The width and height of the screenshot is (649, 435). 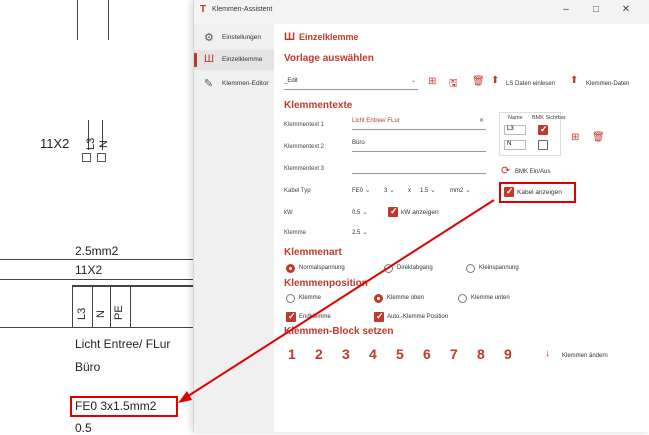 What do you see at coordinates (339, 331) in the screenshot?
I see `block-title: Klemmen-Block setzen` at bounding box center [339, 331].